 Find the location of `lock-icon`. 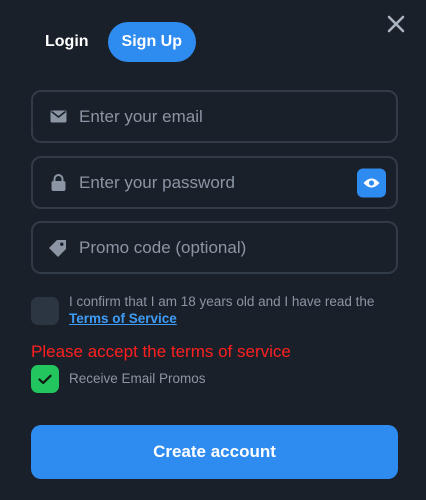

lock-icon is located at coordinates (58, 183).